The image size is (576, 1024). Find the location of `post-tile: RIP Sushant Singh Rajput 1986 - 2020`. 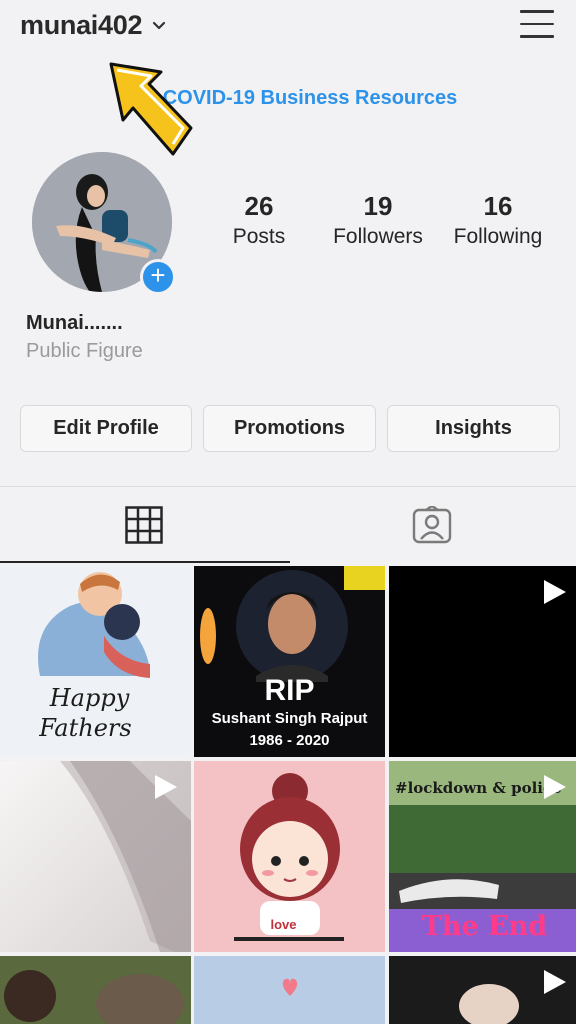

post-tile: RIP Sushant Singh Rajput 1986 - 2020 is located at coordinates (289, 661).